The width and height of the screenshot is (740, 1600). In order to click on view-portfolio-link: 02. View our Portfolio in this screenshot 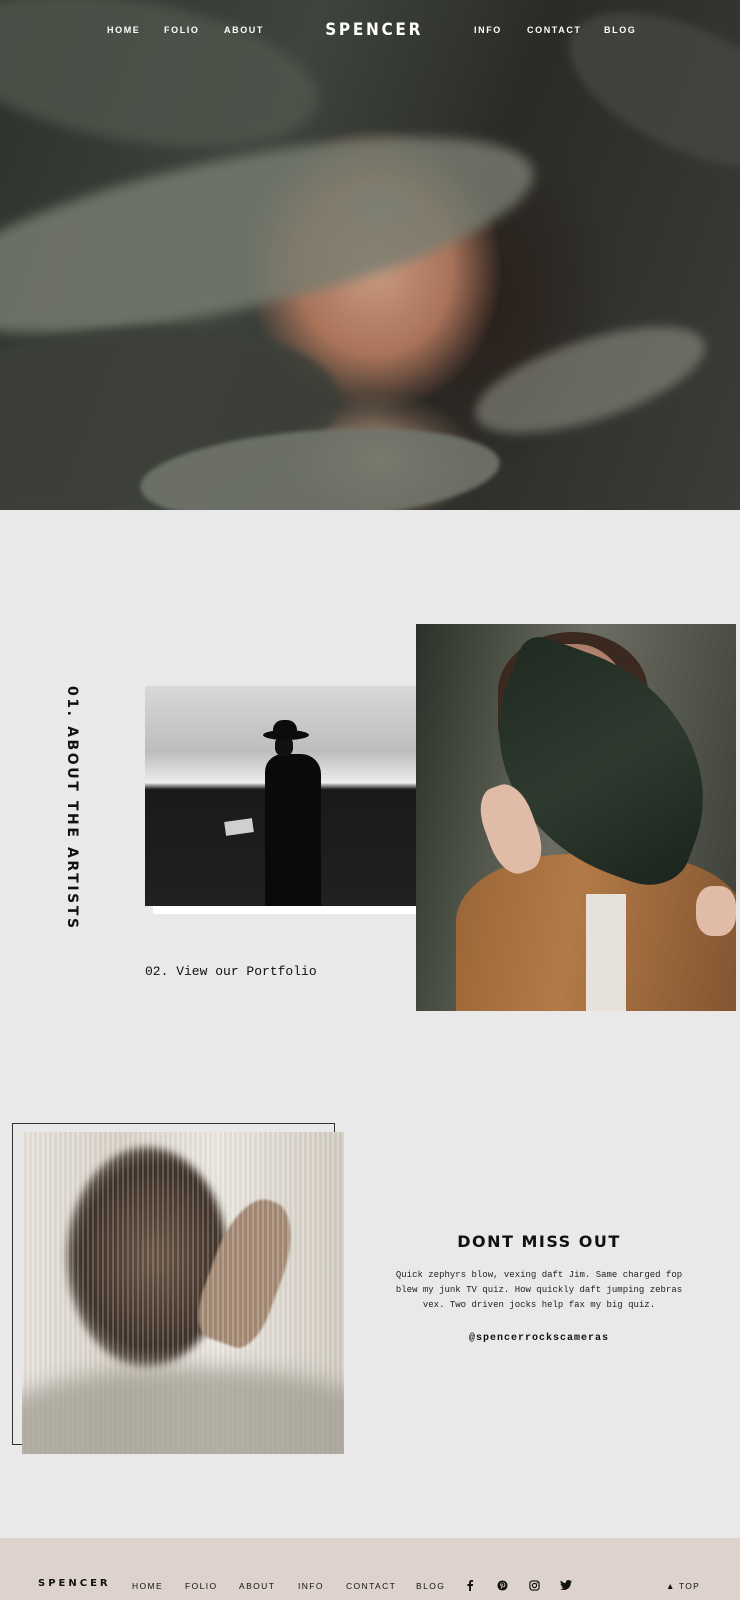, I will do `click(231, 971)`.